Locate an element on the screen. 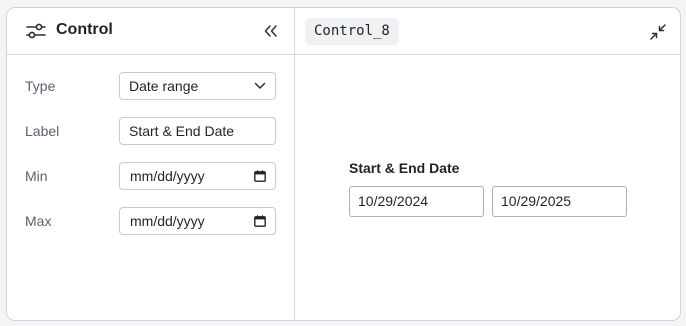 The height and width of the screenshot is (326, 686). minimize-button is located at coordinates (658, 32).